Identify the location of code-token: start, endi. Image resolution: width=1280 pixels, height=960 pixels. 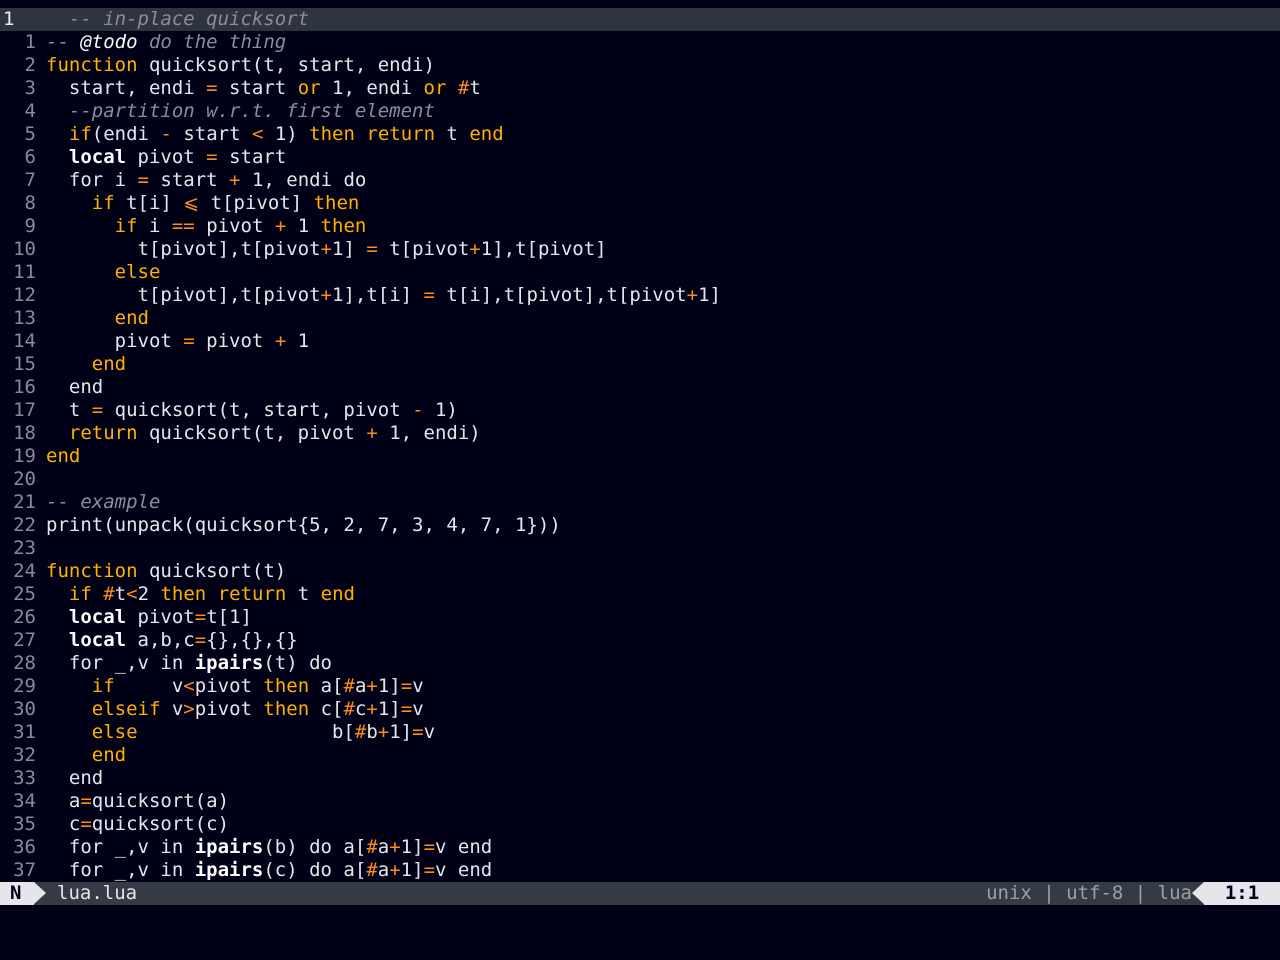
(126, 88).